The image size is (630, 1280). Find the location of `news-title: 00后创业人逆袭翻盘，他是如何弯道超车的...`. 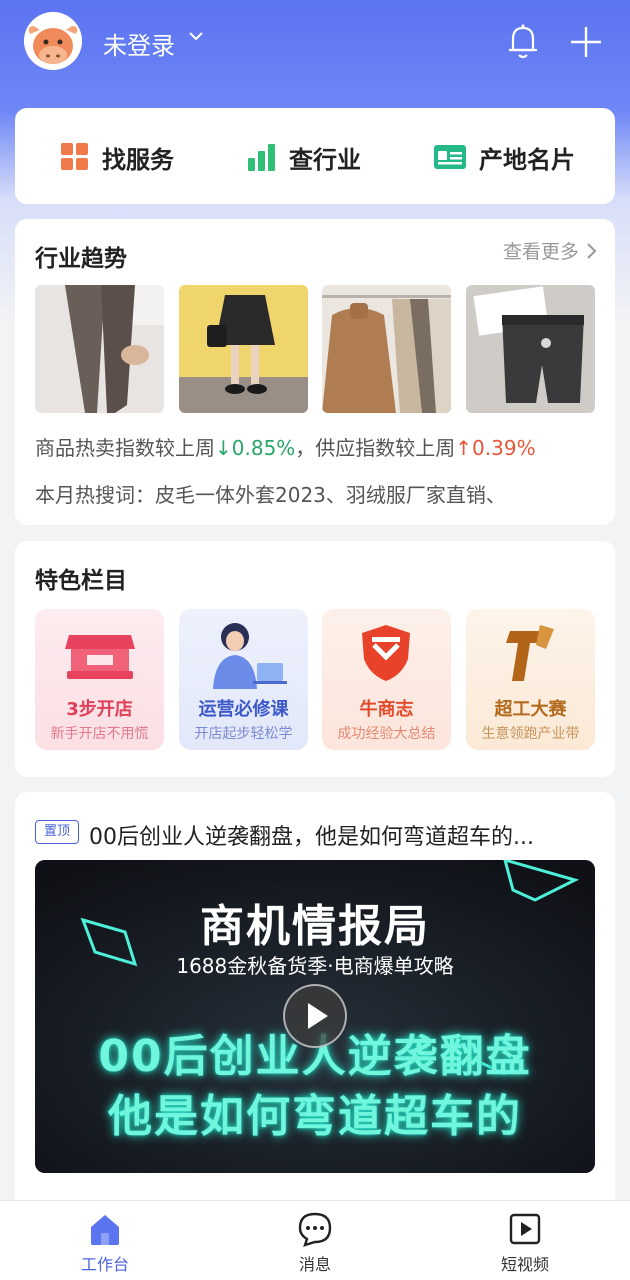

news-title: 00后创业人逆袭翻盘，他是如何弯道超车的... is located at coordinates (344, 835).